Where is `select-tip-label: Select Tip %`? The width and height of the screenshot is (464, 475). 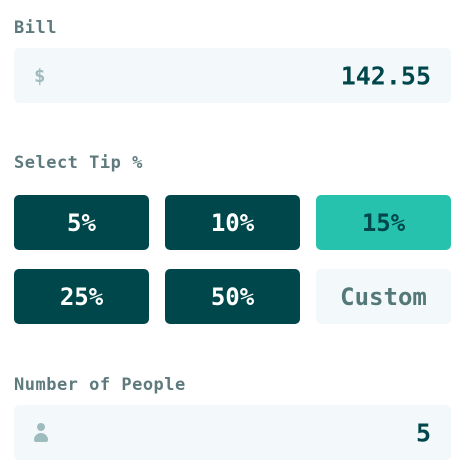 select-tip-label: Select Tip % is located at coordinates (78, 163).